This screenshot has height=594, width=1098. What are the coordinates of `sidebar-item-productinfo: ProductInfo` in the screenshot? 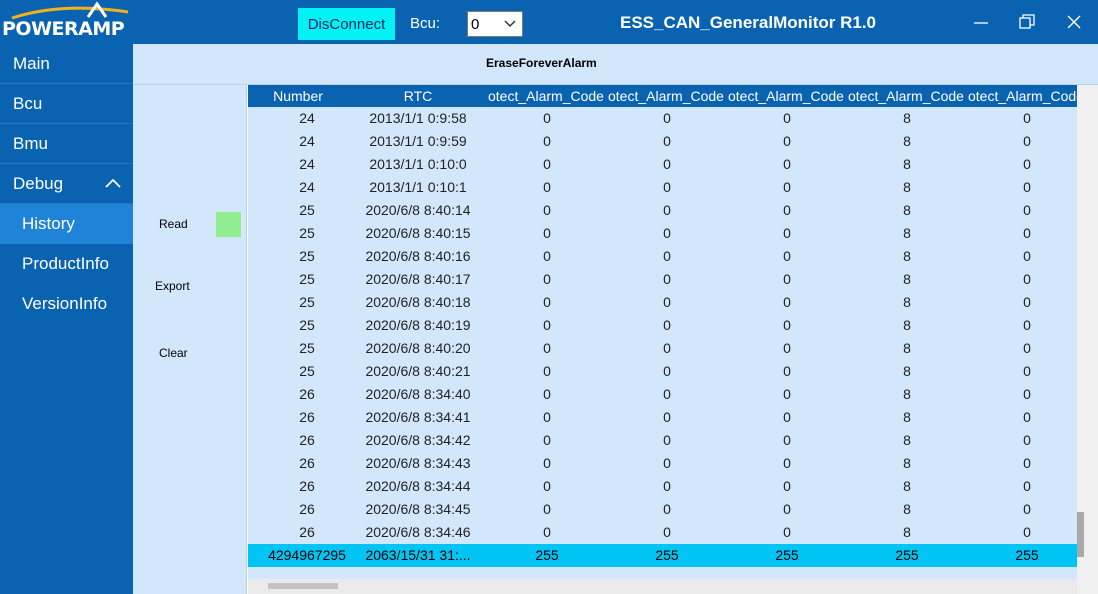 It's located at (66, 264).